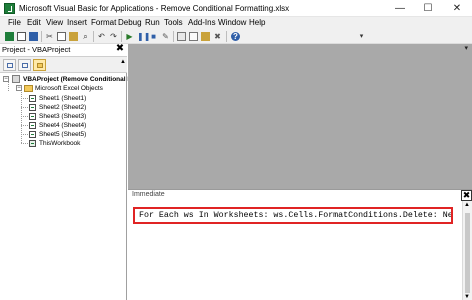  I want to click on undo-icon: ↶, so click(101, 36).